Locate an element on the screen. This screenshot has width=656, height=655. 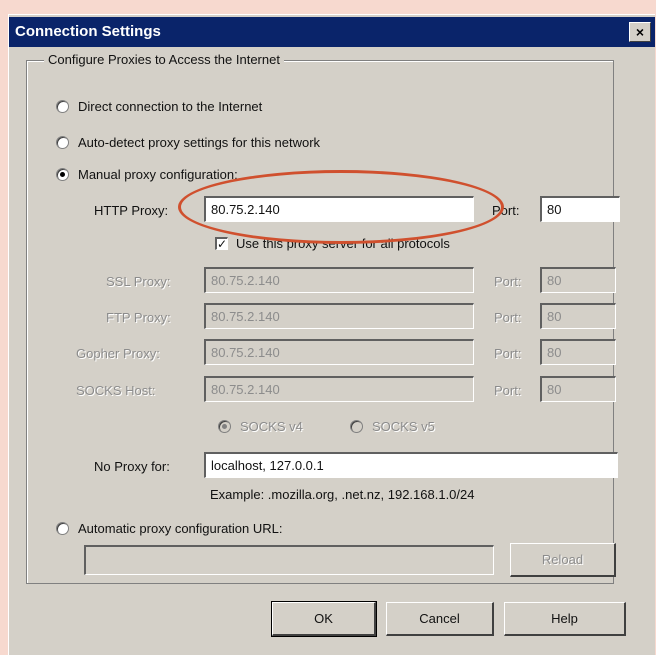
ssl-port-label: Port: is located at coordinates (508, 281).